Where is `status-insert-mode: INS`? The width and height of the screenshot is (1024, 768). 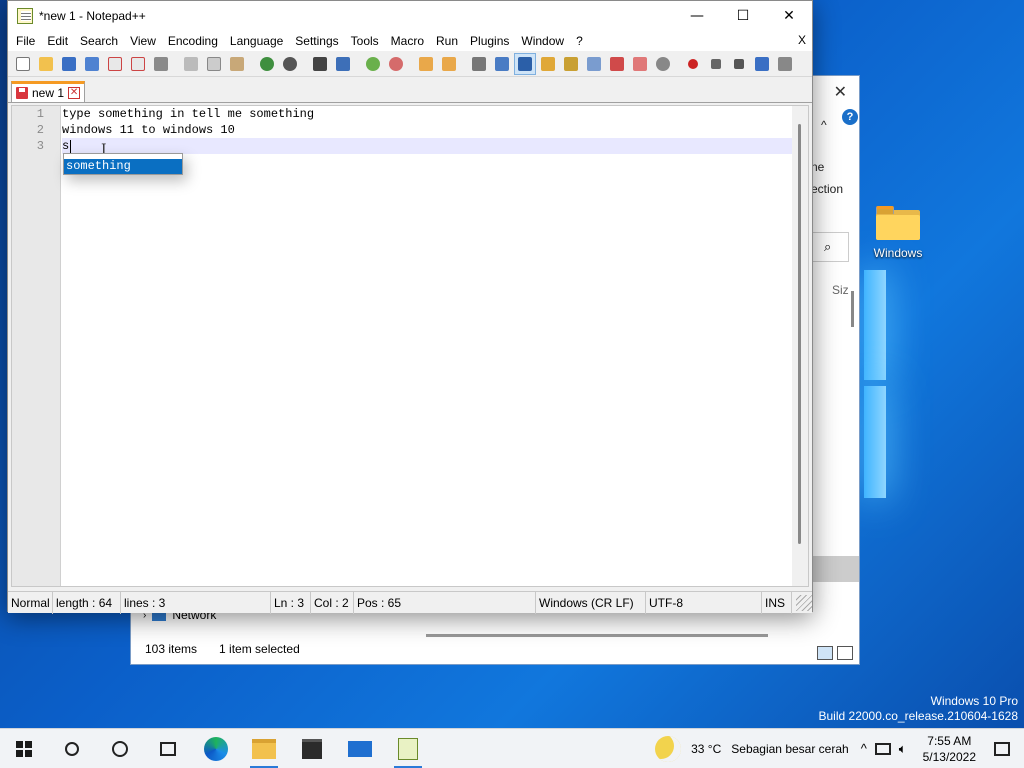
status-insert-mode: INS is located at coordinates (777, 602).